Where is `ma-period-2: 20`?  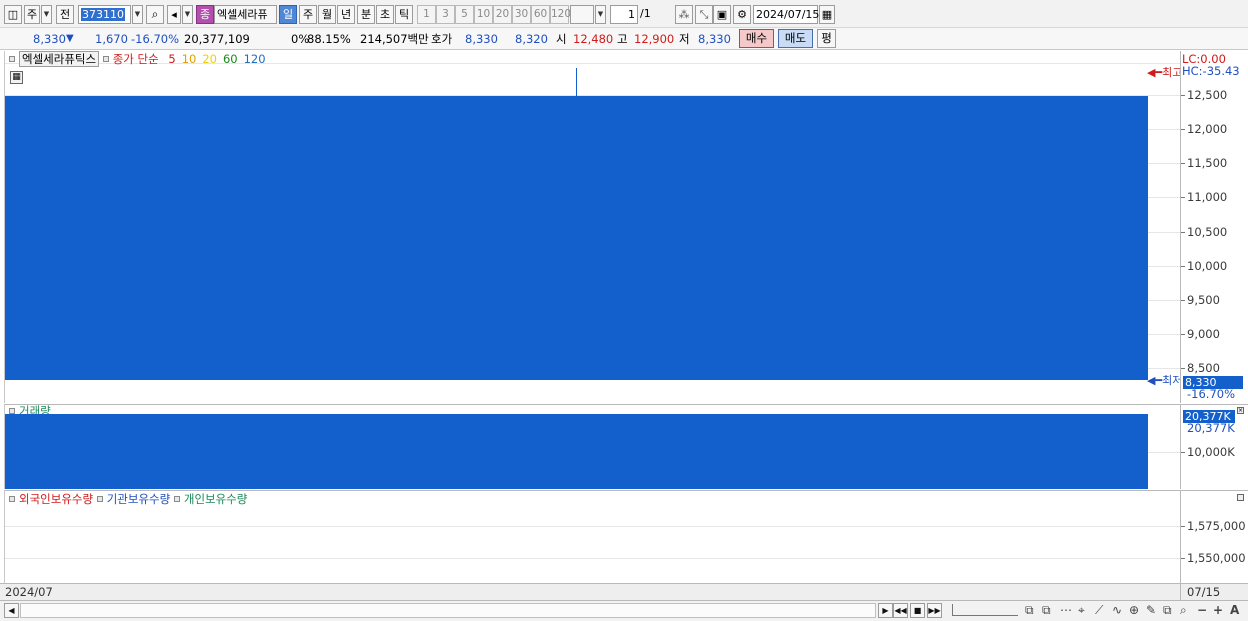
ma-period-2: 20 is located at coordinates (209, 59).